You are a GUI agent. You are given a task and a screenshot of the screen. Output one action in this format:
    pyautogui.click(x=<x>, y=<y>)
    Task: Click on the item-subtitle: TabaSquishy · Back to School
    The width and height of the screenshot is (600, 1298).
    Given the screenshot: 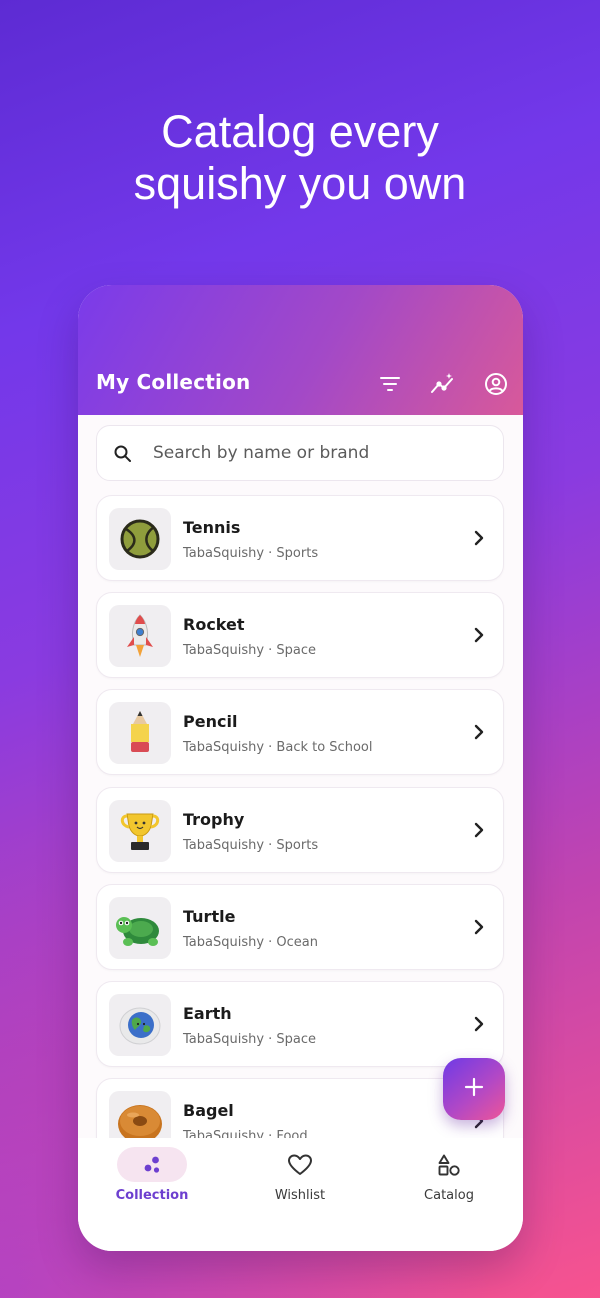 What is the action you would take?
    pyautogui.click(x=278, y=747)
    